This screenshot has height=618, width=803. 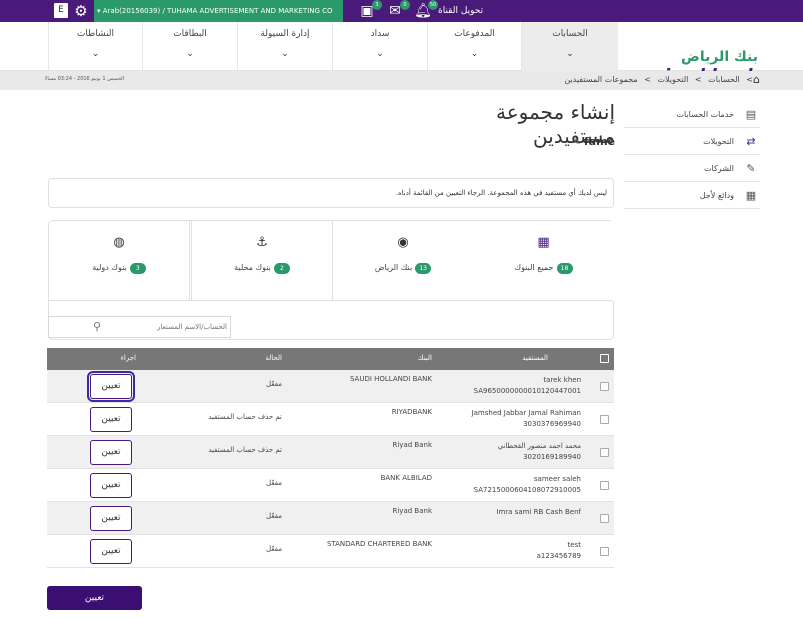 What do you see at coordinates (137, 268) in the screenshot?
I see `tab-count: 3` at bounding box center [137, 268].